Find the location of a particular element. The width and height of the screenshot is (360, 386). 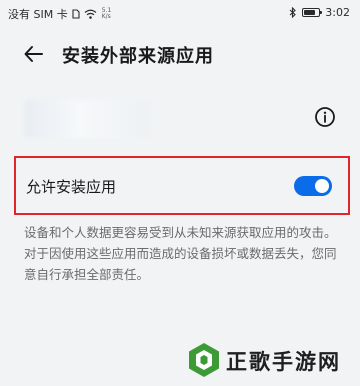

speed-unit: K/s is located at coordinates (106, 16).